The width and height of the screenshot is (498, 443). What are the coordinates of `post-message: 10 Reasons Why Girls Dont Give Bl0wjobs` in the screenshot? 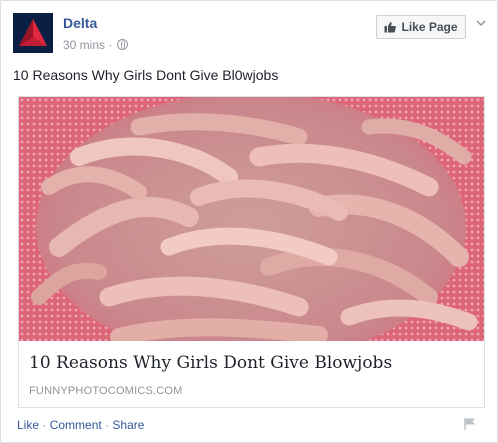 It's located at (146, 75).